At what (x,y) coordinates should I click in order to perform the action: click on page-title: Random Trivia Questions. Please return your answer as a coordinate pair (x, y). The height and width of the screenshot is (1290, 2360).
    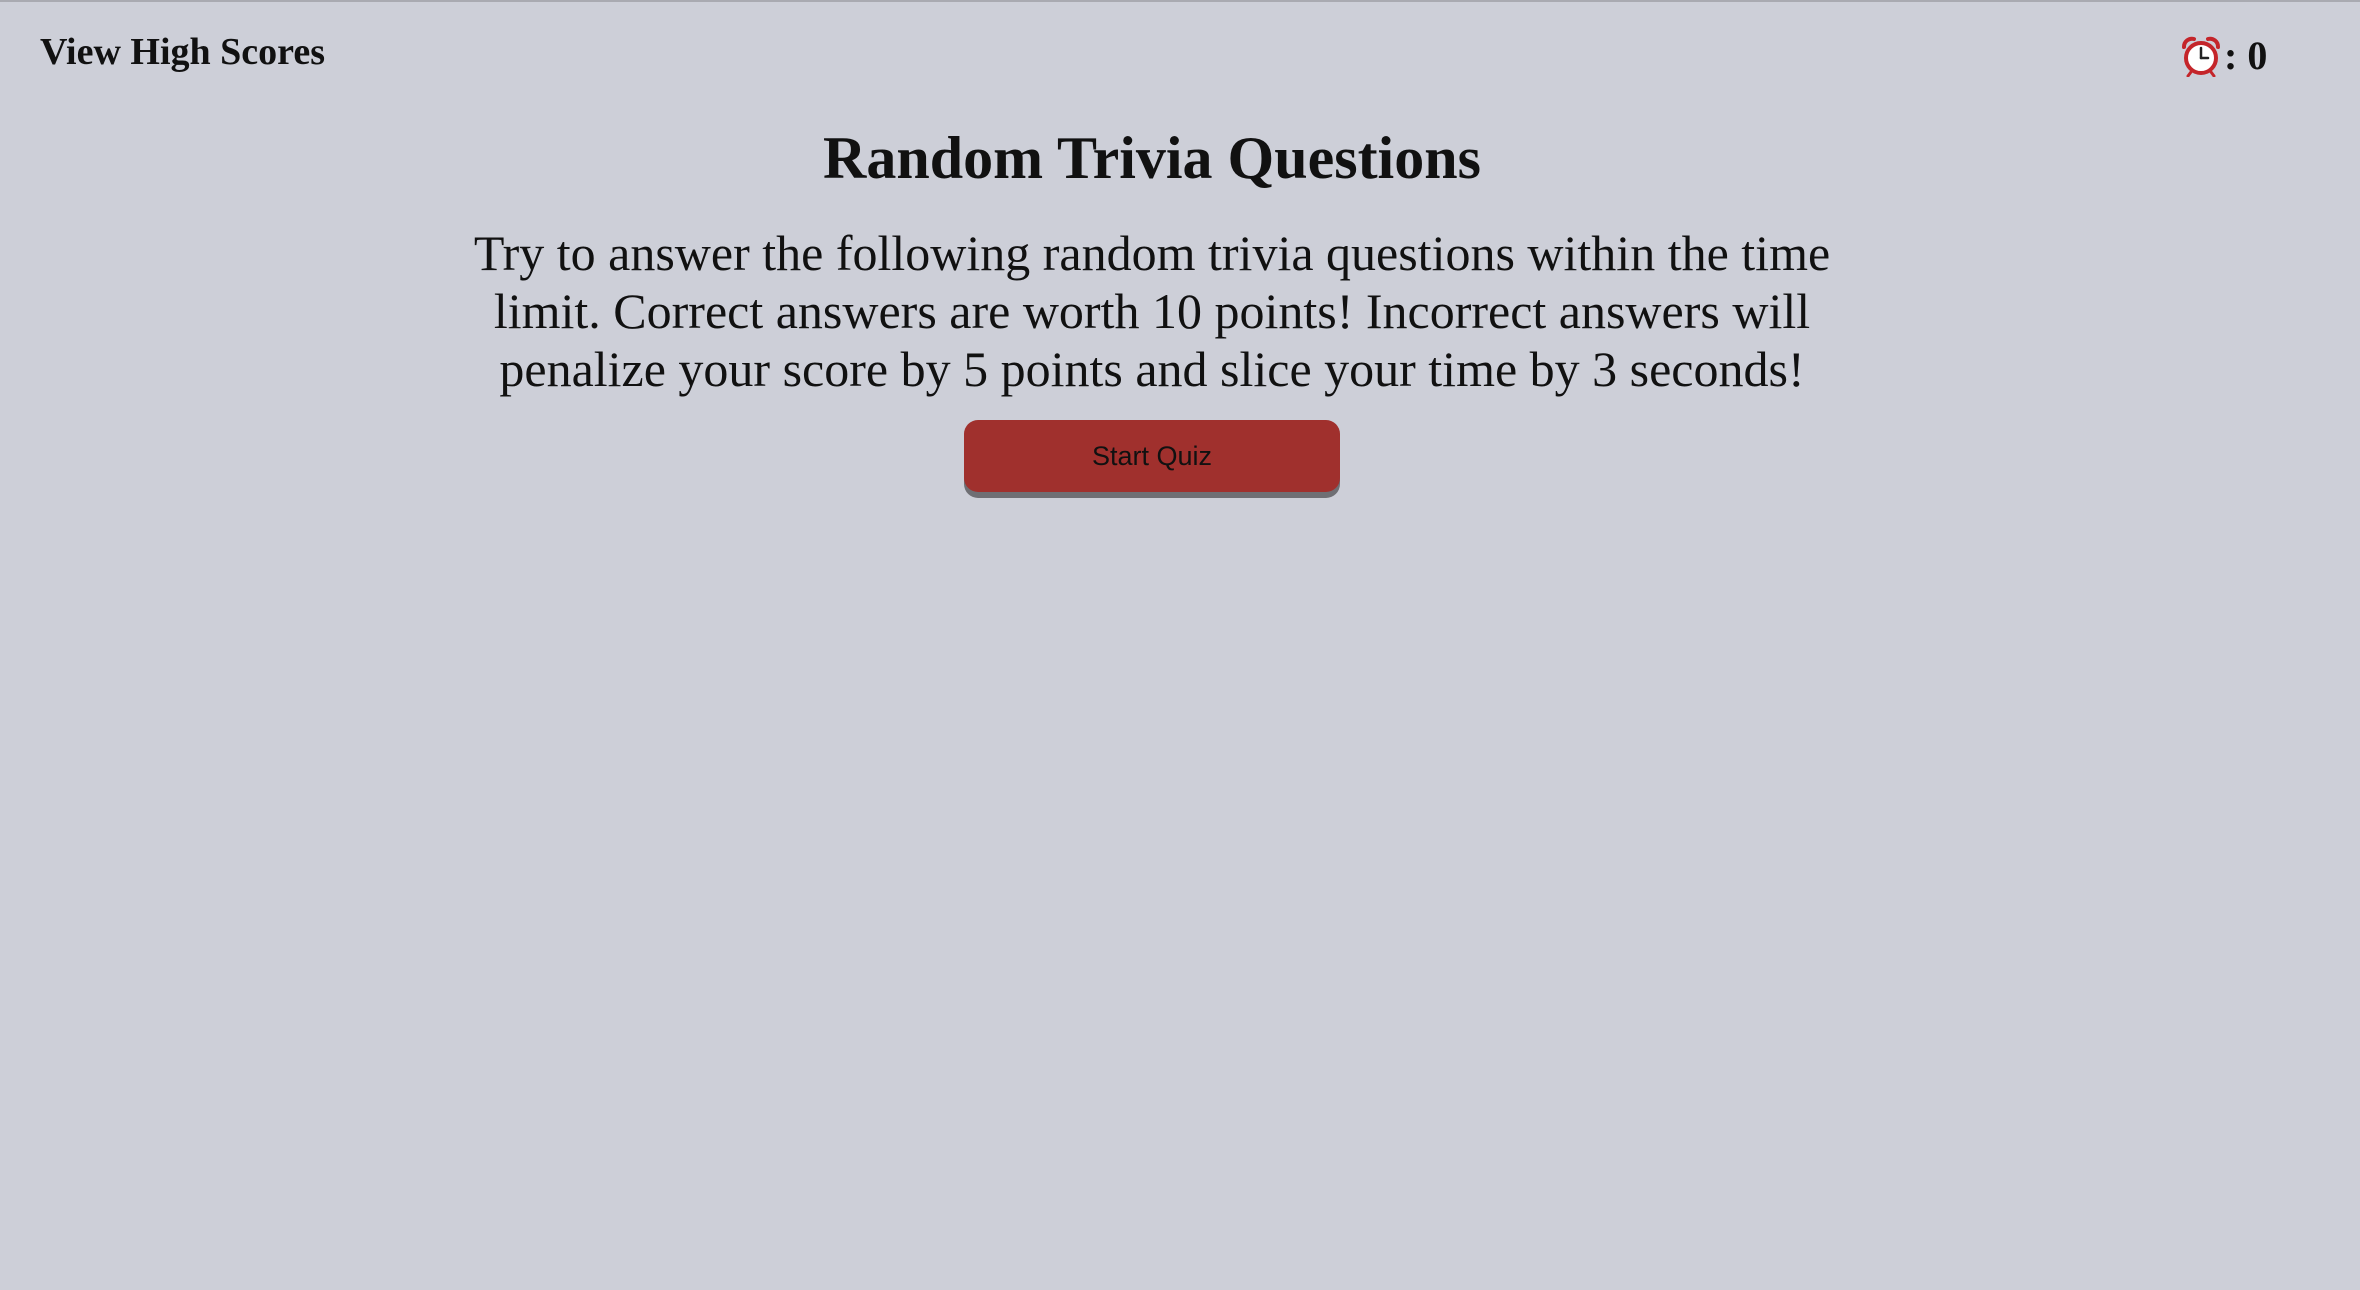
    Looking at the image, I should click on (1152, 158).